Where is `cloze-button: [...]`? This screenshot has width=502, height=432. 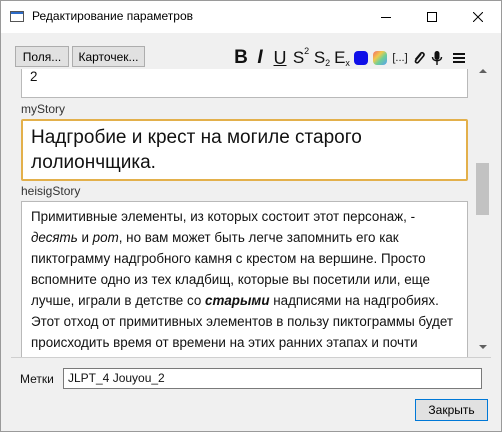
cloze-button: [...] is located at coordinates (400, 58).